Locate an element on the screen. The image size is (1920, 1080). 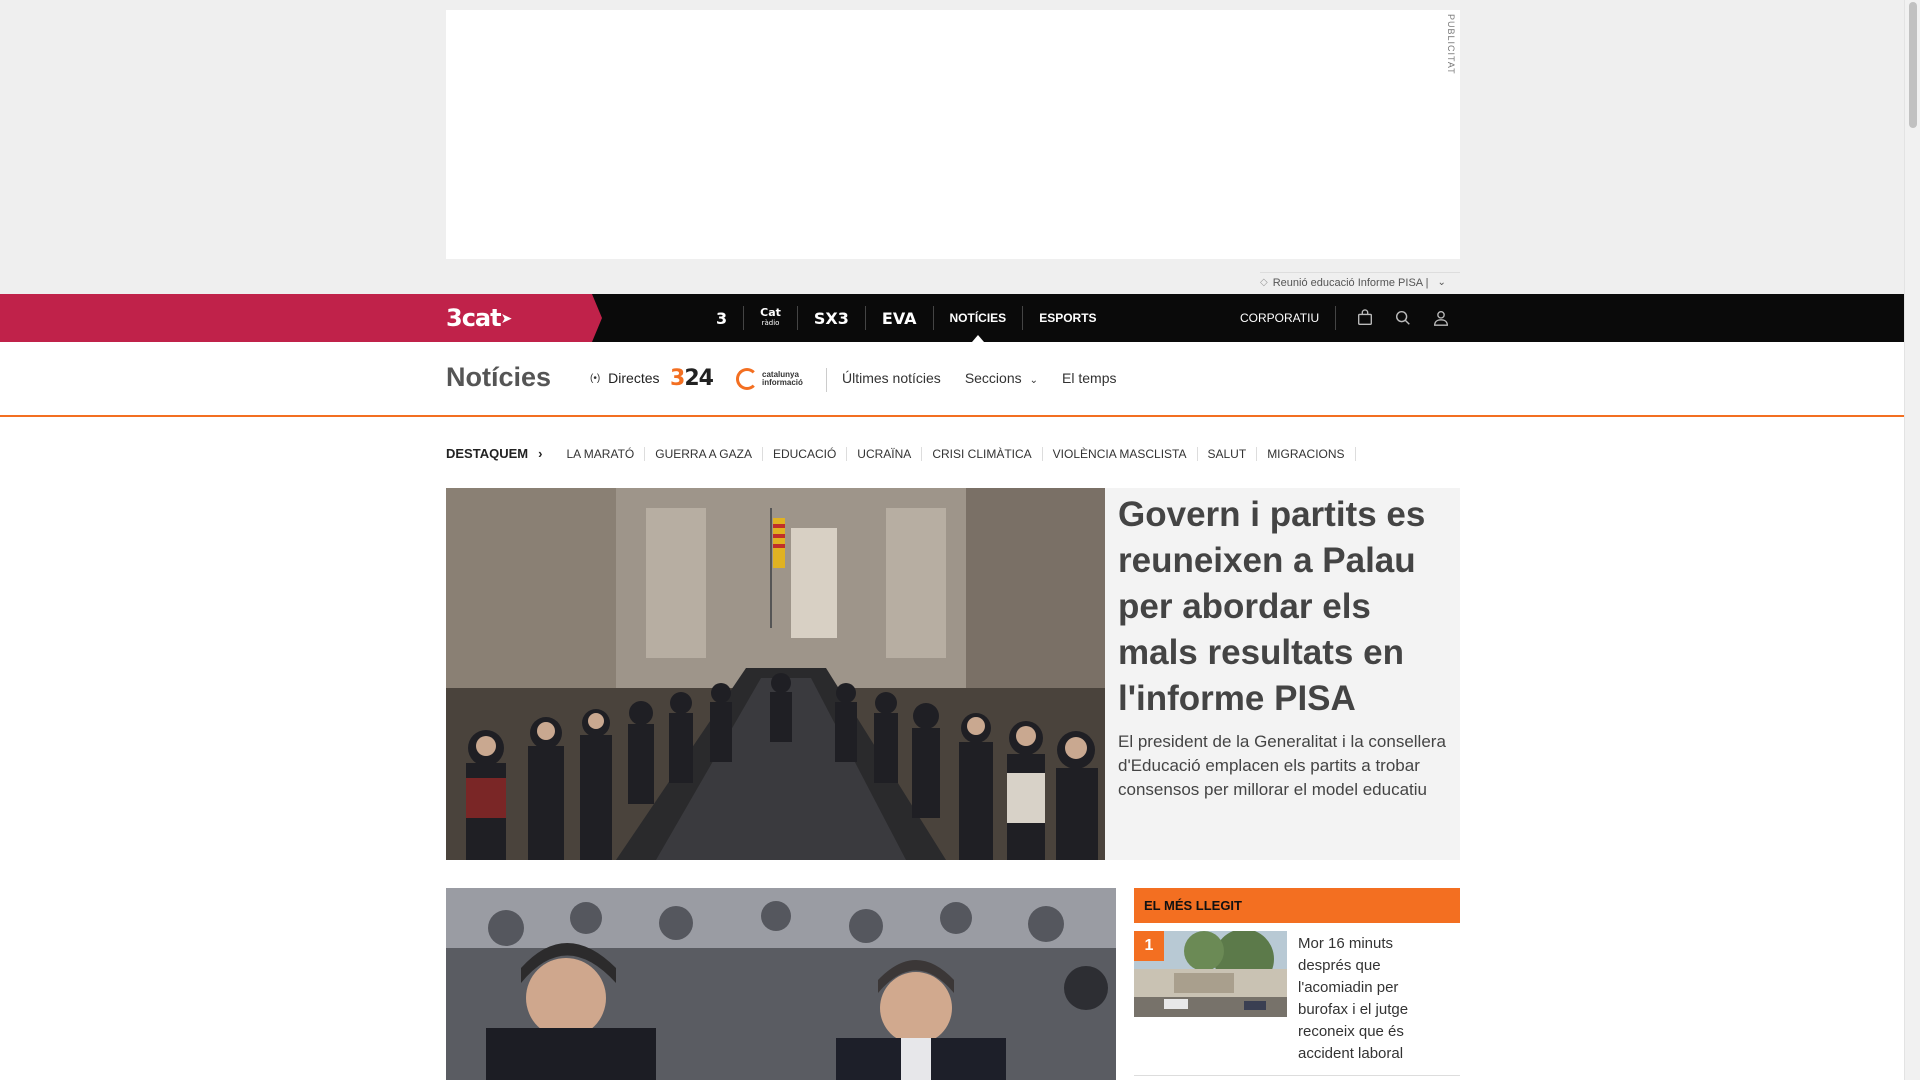
nav-right: CORPORATIU is located at coordinates (1350, 318).